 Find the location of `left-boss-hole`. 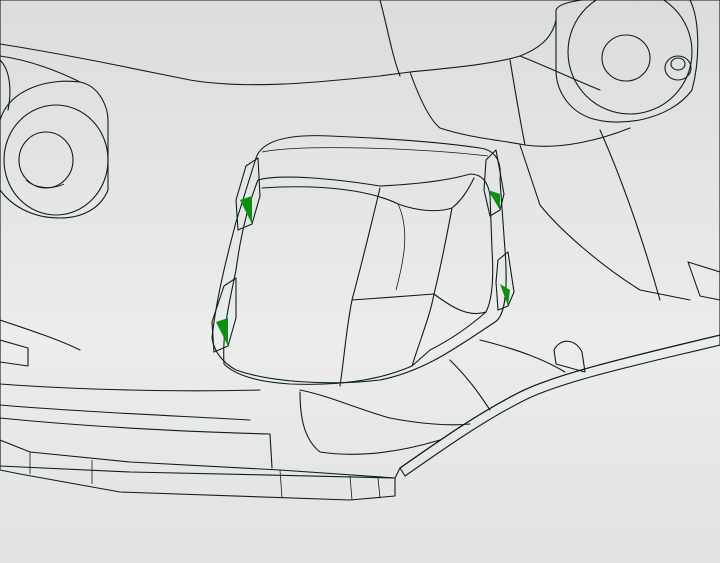

left-boss-hole is located at coordinates (46, 160).